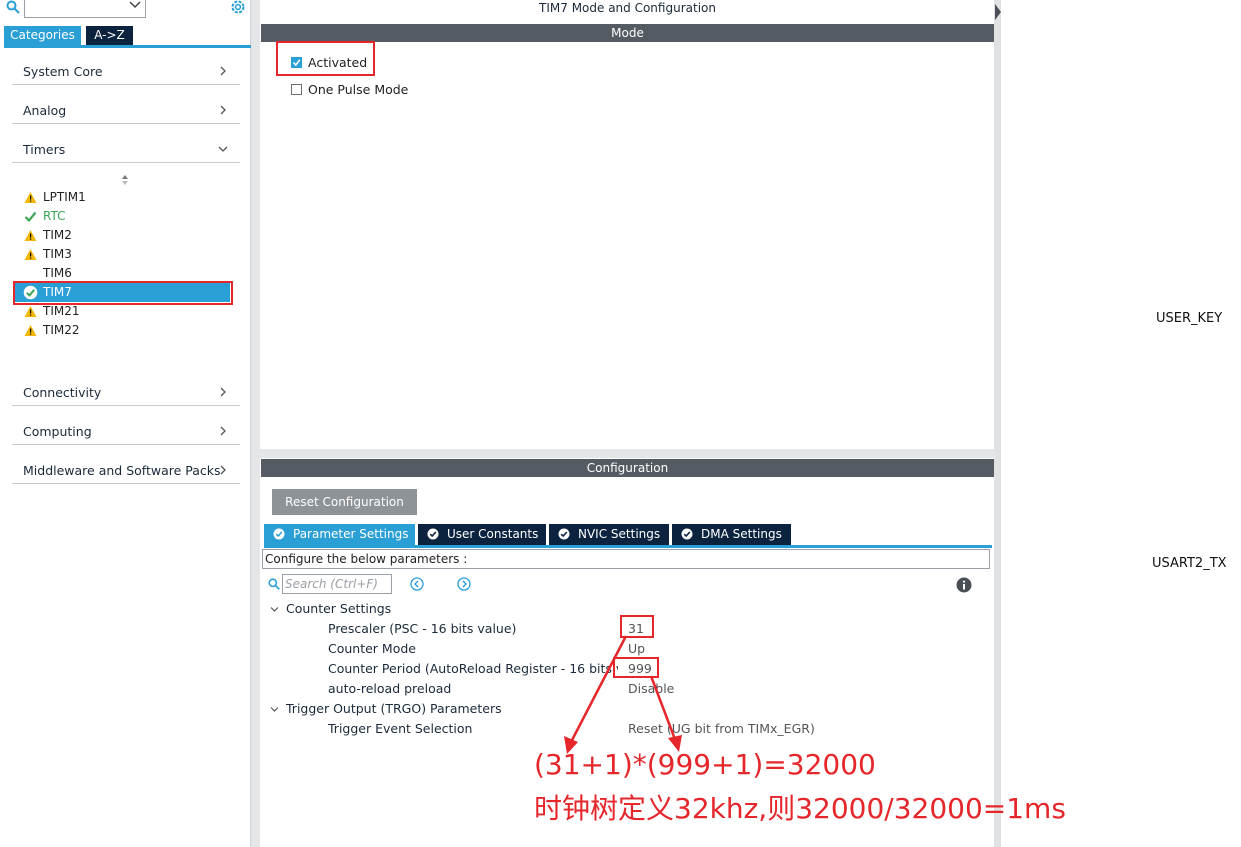 The height and width of the screenshot is (847, 1241). Describe the element at coordinates (417, 584) in the screenshot. I see `previous-result-icon` at that location.